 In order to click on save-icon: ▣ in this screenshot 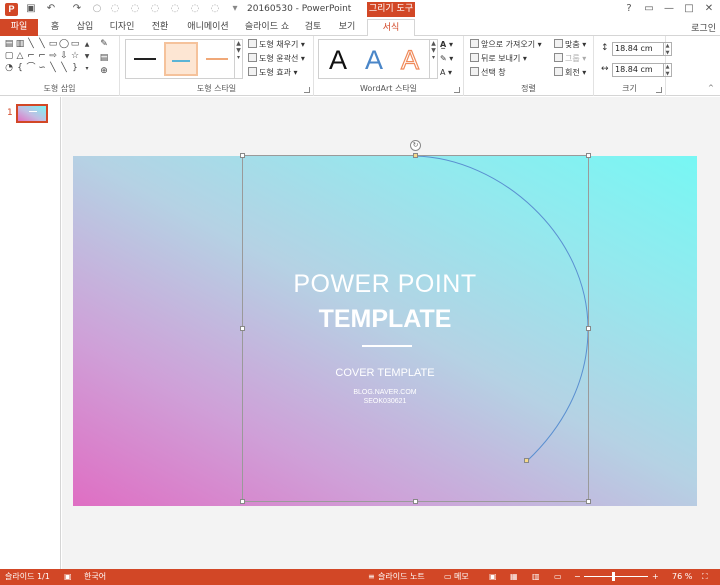, I will do `click(31, 9)`.